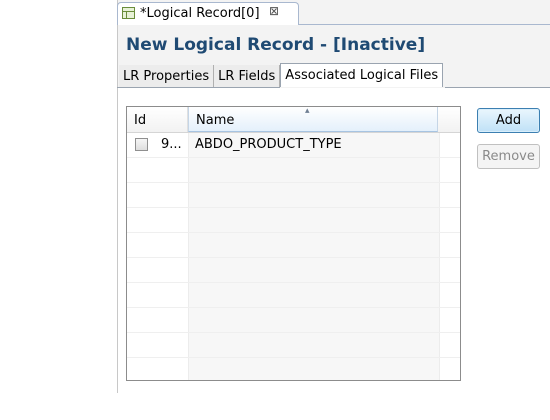  Describe the element at coordinates (424, 24) in the screenshot. I see `tab-strip-divider` at that location.